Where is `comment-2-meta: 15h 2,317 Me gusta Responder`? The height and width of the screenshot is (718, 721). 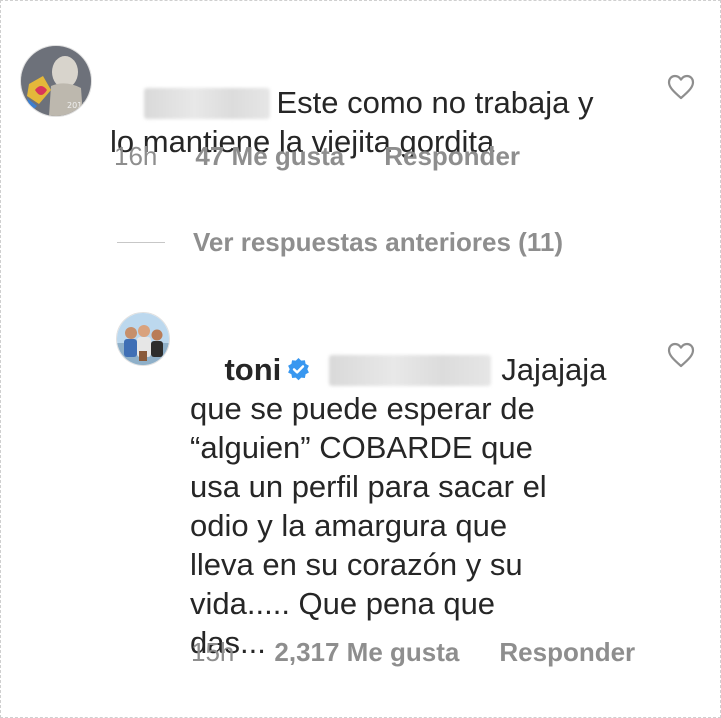
comment-2-meta: 15h 2,317 Me gusta Responder is located at coordinates (413, 652).